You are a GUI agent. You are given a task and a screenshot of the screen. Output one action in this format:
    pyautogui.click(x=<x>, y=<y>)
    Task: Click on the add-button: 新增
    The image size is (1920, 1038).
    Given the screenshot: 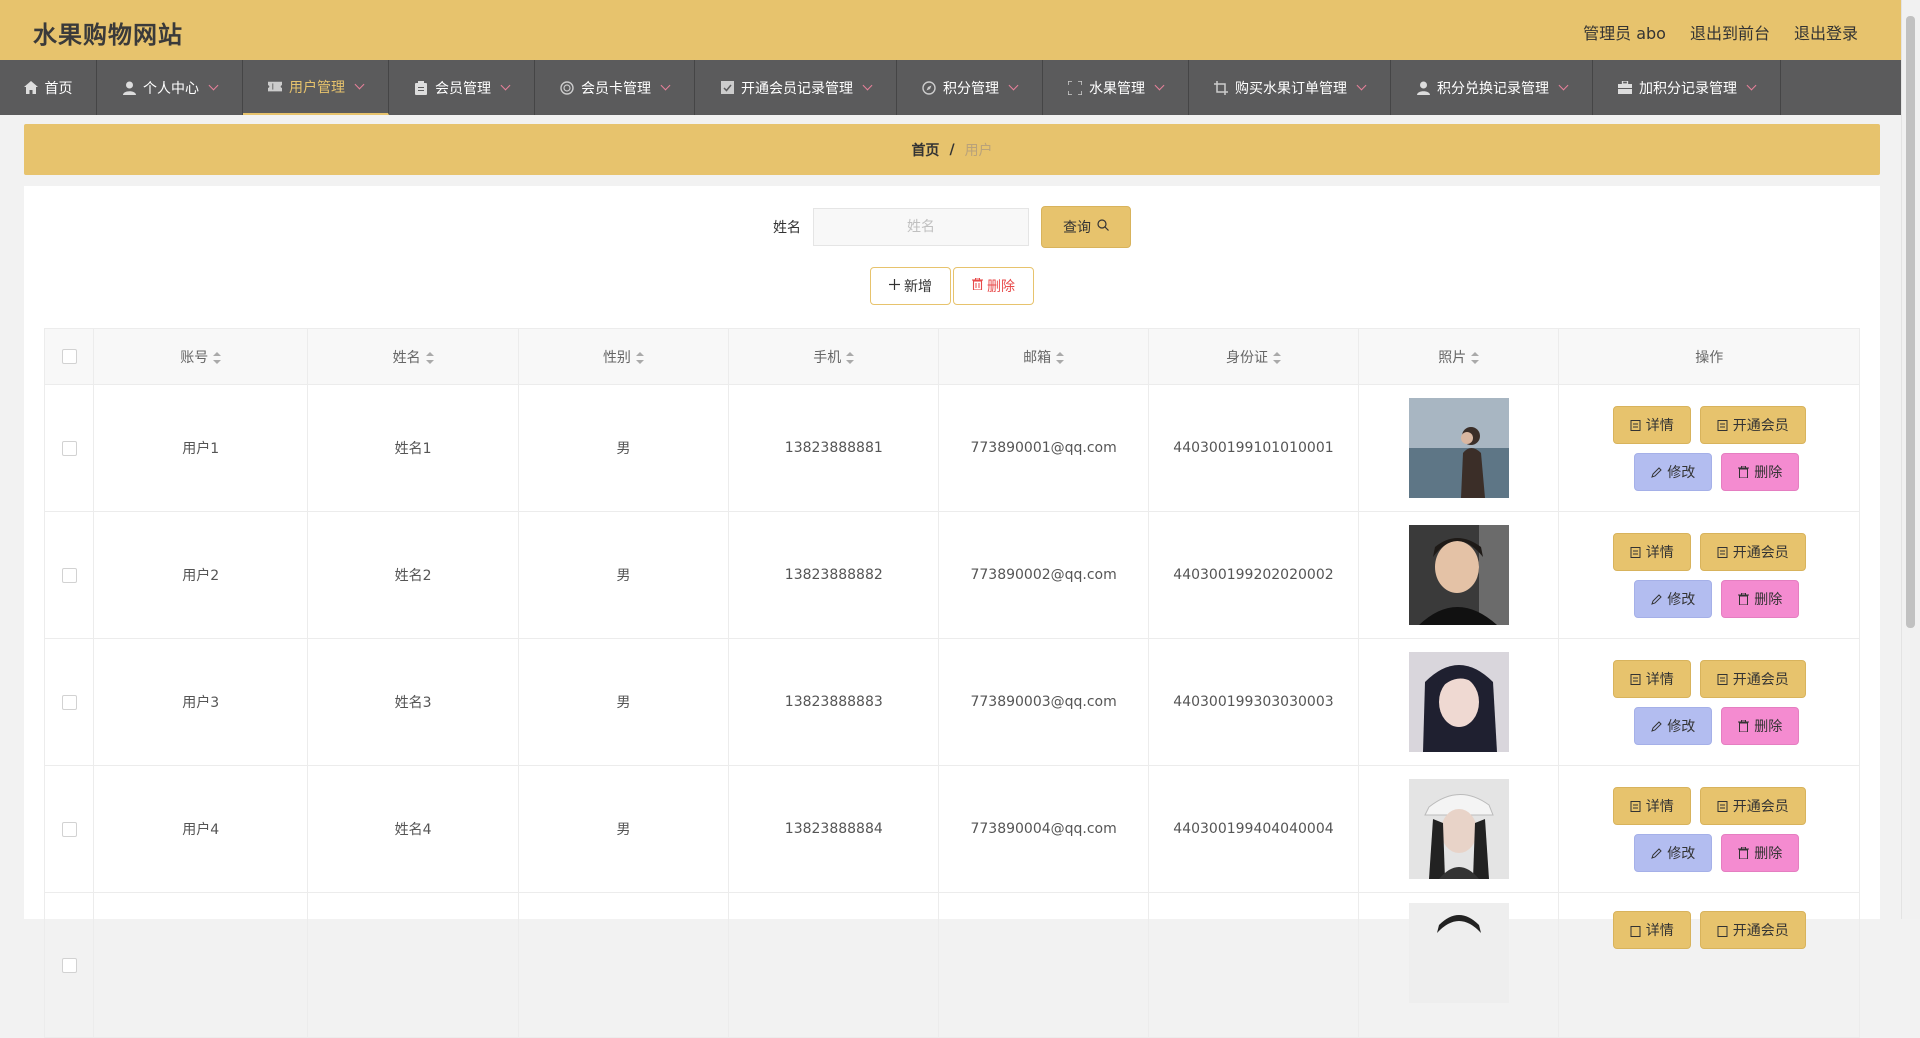 What is the action you would take?
    pyautogui.click(x=910, y=286)
    